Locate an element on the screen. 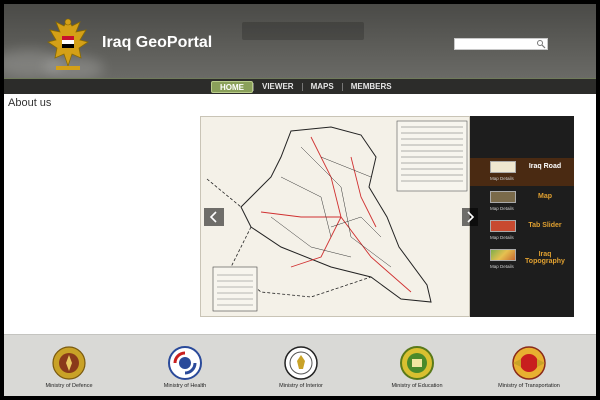 The image size is (600, 400). slider-item-iraq-road: Iraq Road Map Details is located at coordinates (522, 172).